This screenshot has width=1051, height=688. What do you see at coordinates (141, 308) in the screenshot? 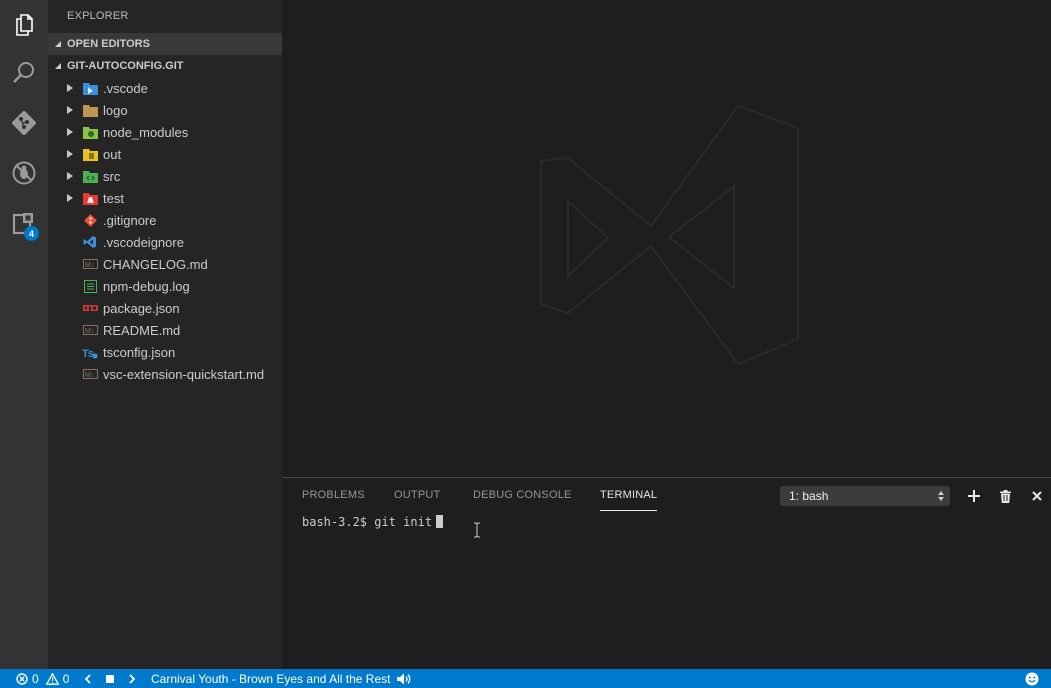
I see `tree-item-label: package.json` at bounding box center [141, 308].